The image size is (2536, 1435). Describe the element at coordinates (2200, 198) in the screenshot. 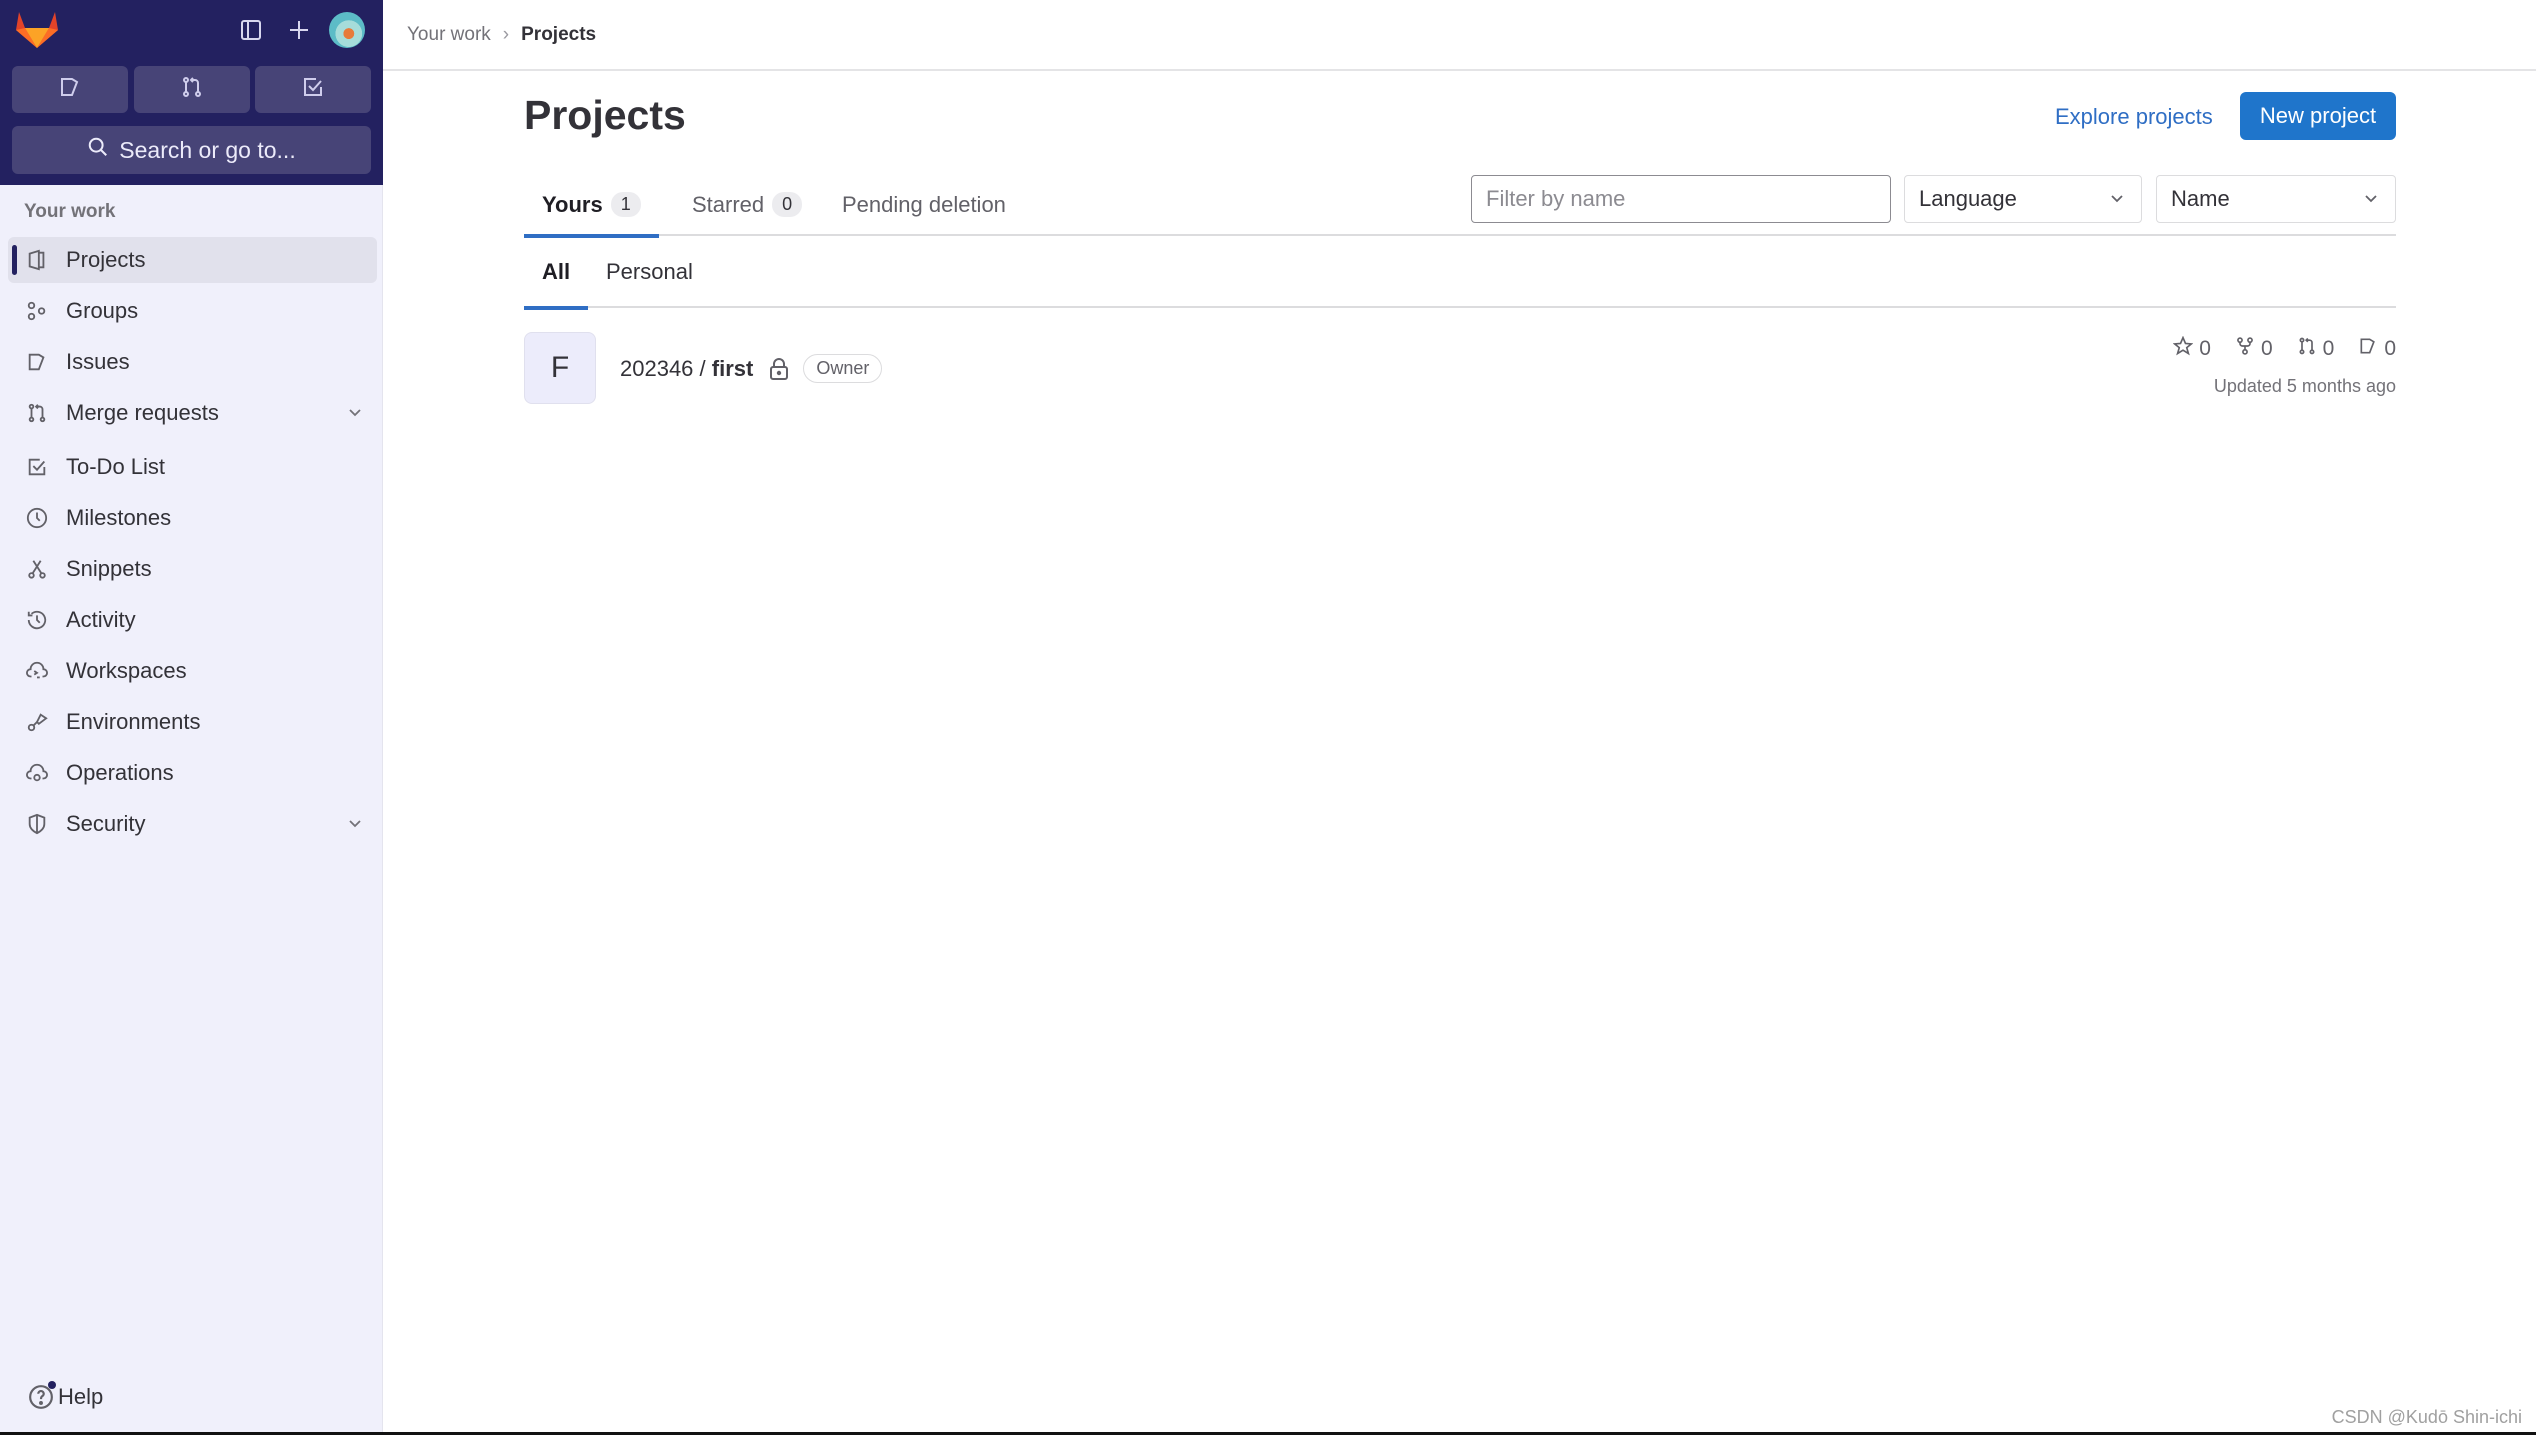

I see `sort-dropdown-value: Name` at that location.